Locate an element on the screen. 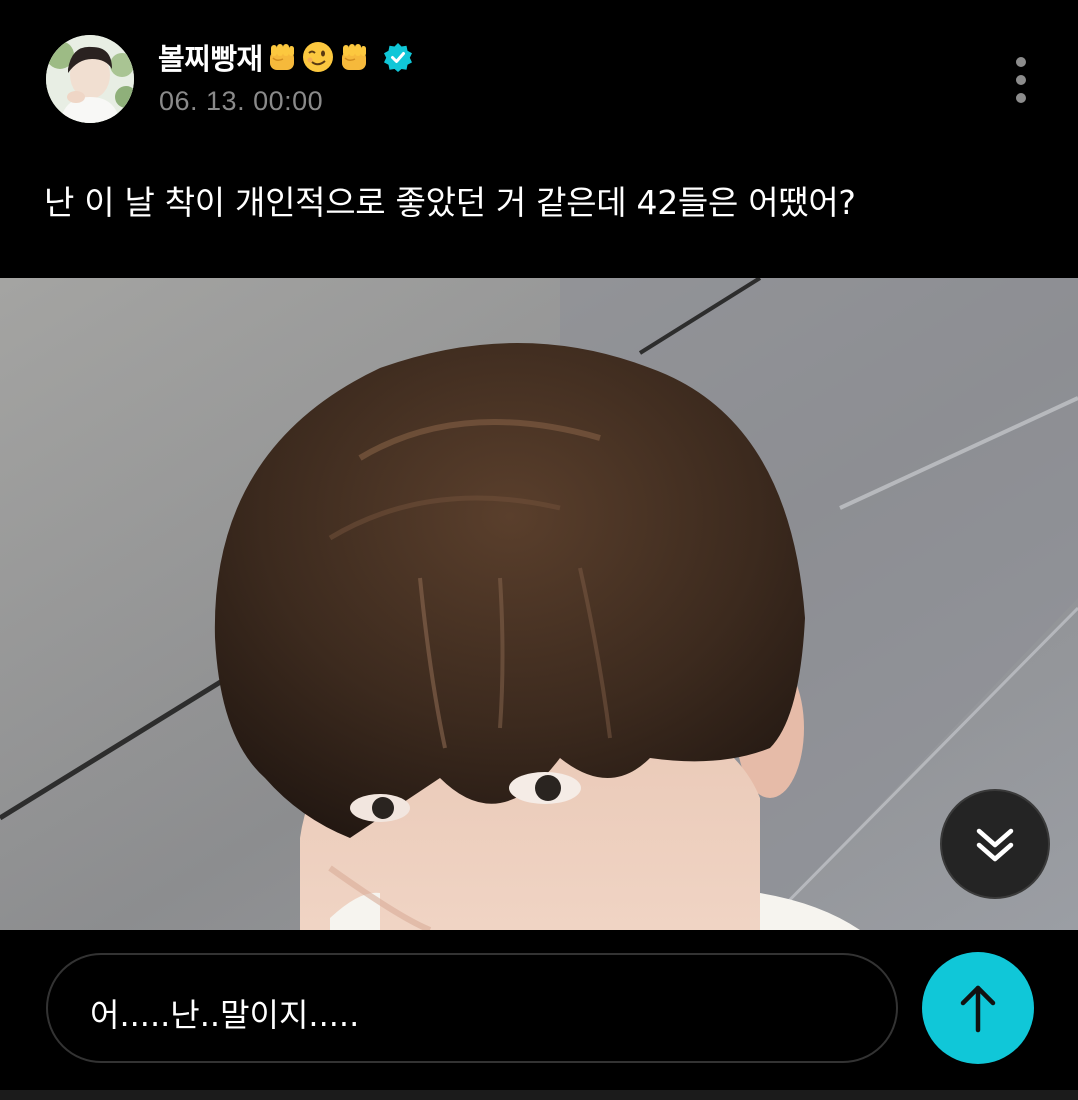  author-row: 볼찌빵재 is located at coordinates (285, 57).